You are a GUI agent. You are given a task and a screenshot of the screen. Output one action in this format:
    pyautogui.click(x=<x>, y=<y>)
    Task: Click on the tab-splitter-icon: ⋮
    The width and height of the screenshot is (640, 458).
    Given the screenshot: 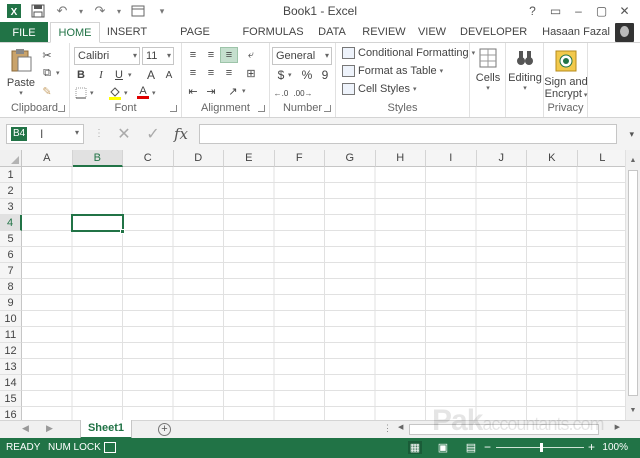 What is the action you would take?
    pyautogui.click(x=387, y=428)
    